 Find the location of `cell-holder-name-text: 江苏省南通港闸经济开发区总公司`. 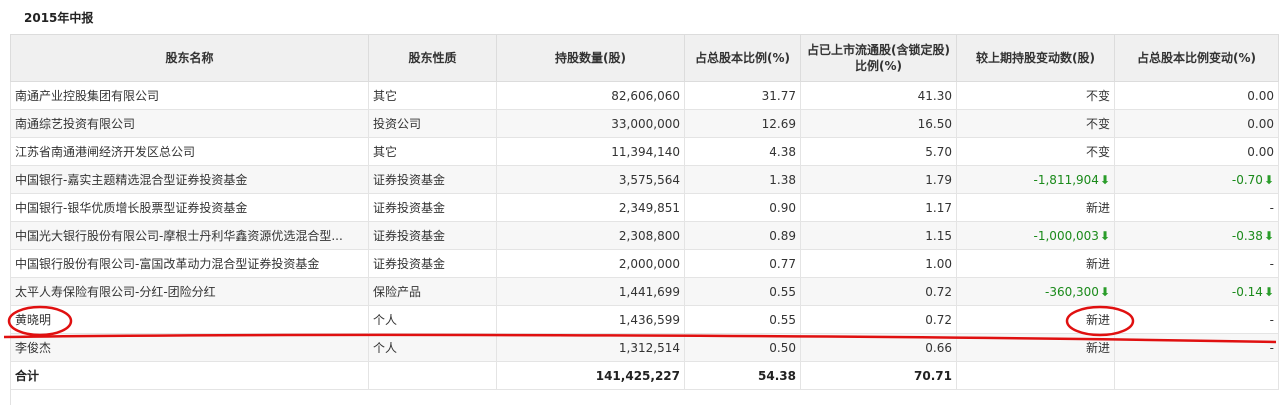

cell-holder-name-text: 江苏省南通港闸经济开发区总公司 is located at coordinates (105, 152).